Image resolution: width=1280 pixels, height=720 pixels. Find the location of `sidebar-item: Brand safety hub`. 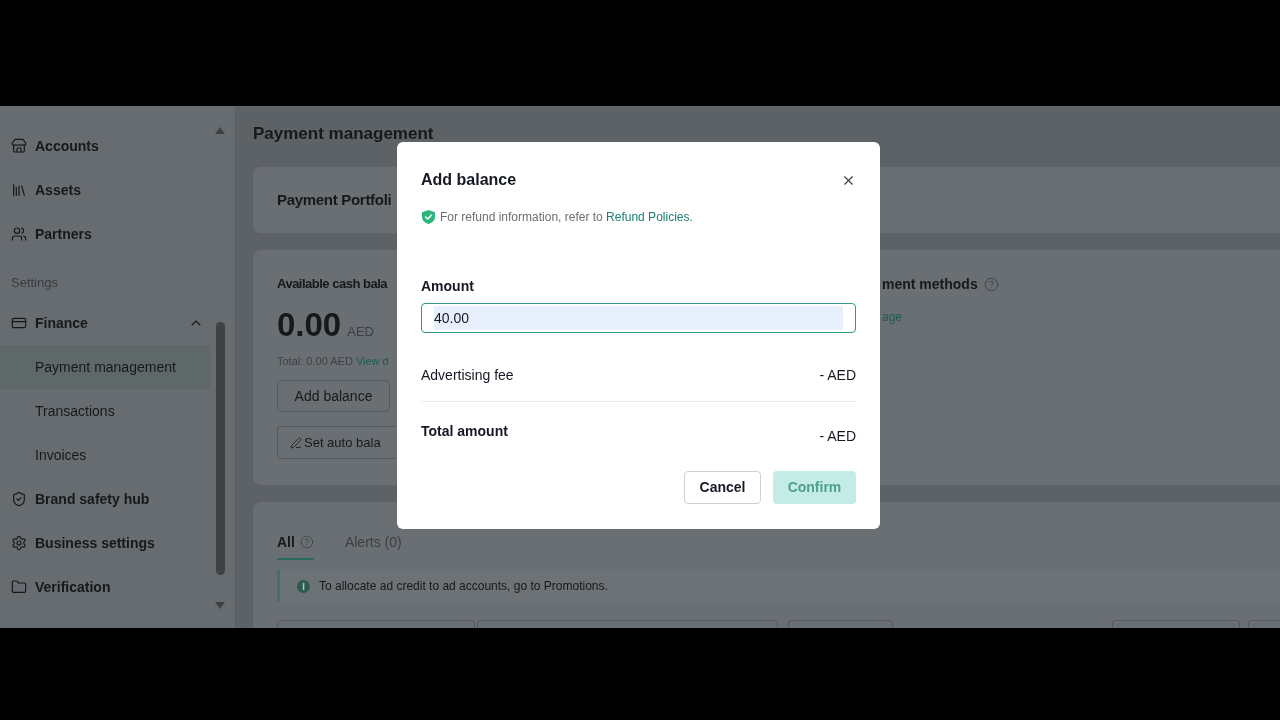

sidebar-item: Brand safety hub is located at coordinates (105, 499).